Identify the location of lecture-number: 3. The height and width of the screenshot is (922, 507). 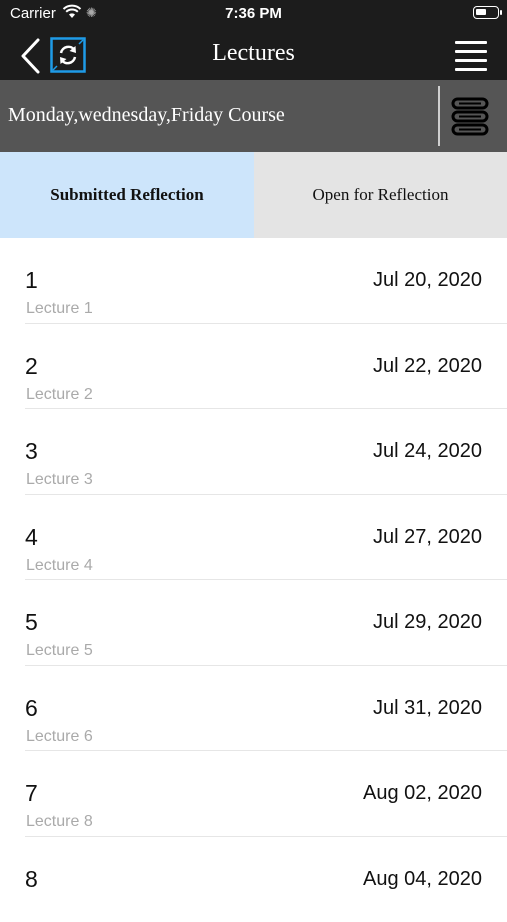
(31, 451).